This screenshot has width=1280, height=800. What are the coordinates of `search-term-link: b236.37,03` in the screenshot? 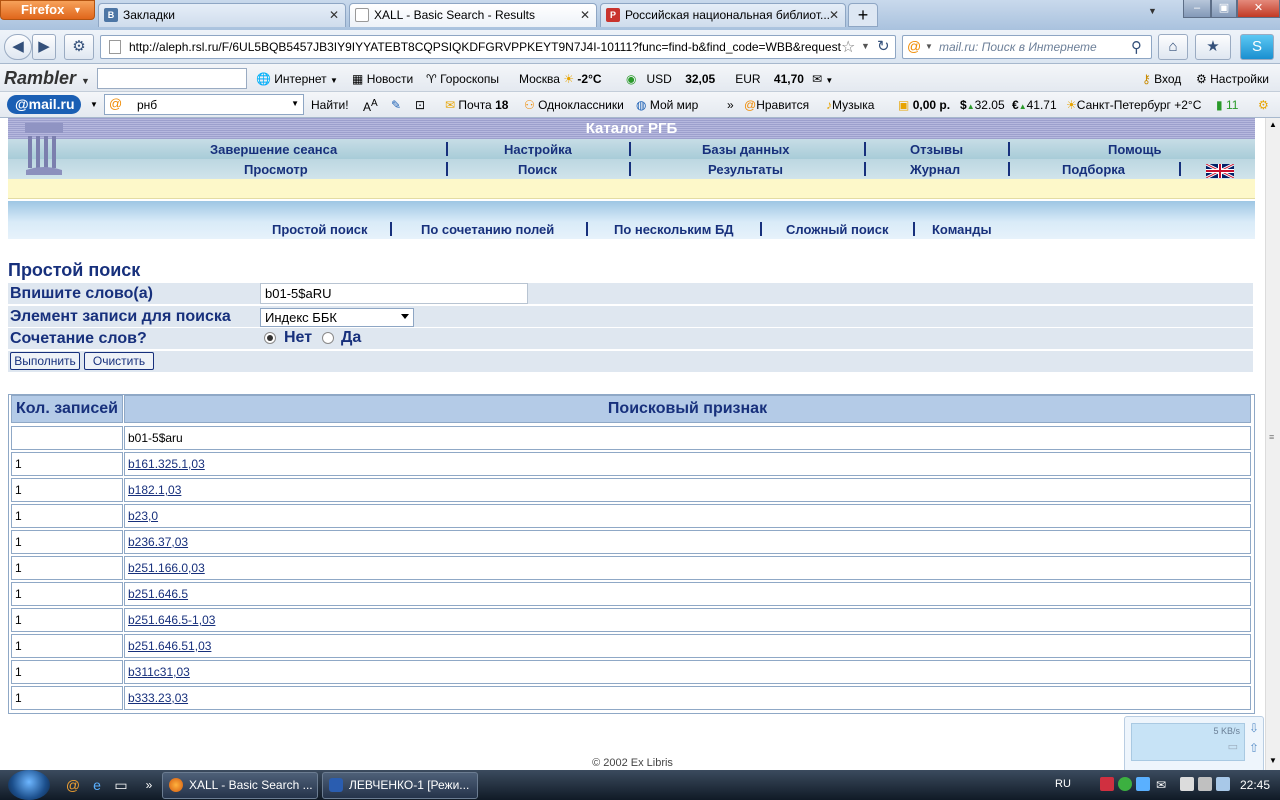 It's located at (158, 542).